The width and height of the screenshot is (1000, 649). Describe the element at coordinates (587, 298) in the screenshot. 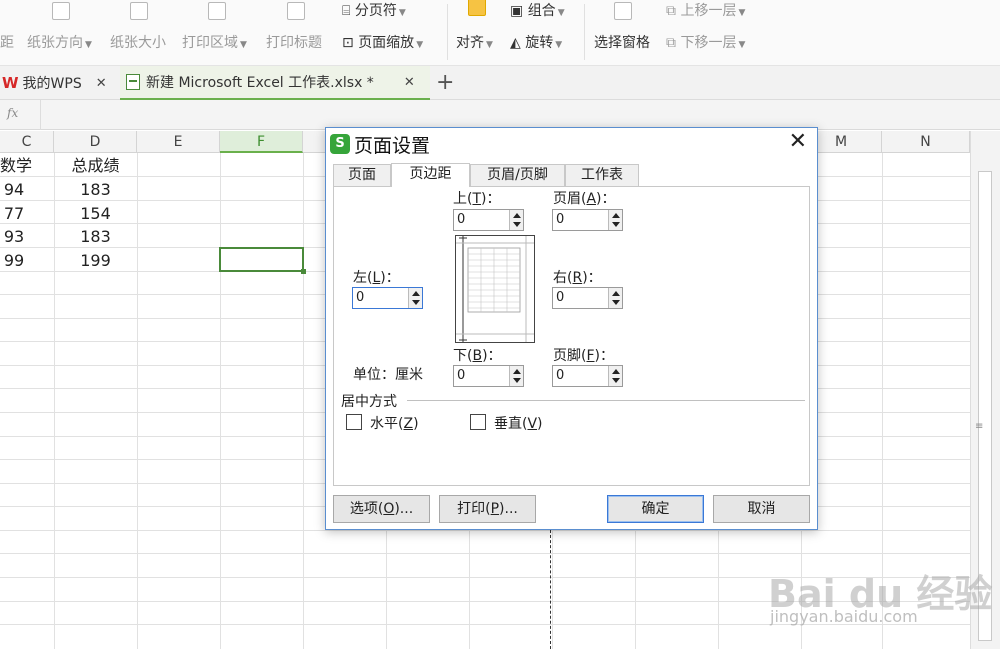

I see `right-margin-spinner: 0` at that location.